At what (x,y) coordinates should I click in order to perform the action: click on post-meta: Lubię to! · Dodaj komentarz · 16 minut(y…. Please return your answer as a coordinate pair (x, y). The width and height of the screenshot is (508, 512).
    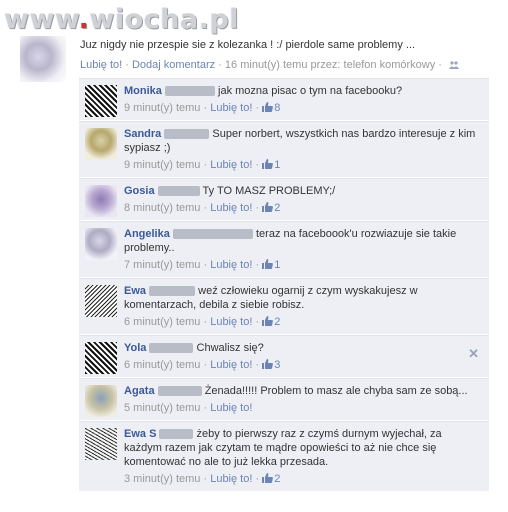
    Looking at the image, I should click on (290, 65).